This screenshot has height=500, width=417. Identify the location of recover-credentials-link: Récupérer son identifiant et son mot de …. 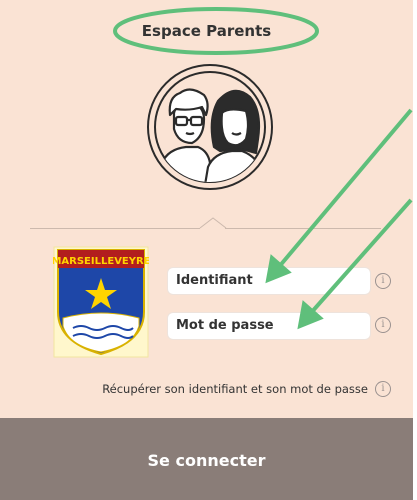
(184, 389).